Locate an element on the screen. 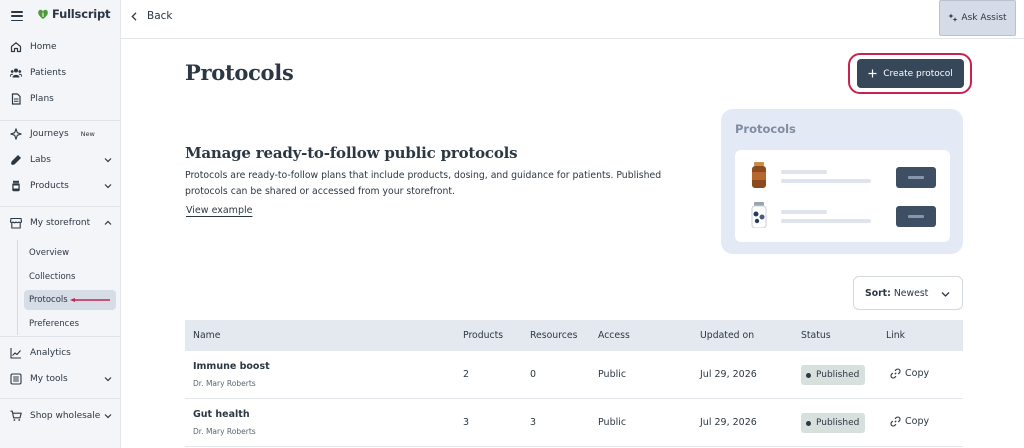  sidebar-item-shop-wholesale: Shop wholesale is located at coordinates (60, 416).